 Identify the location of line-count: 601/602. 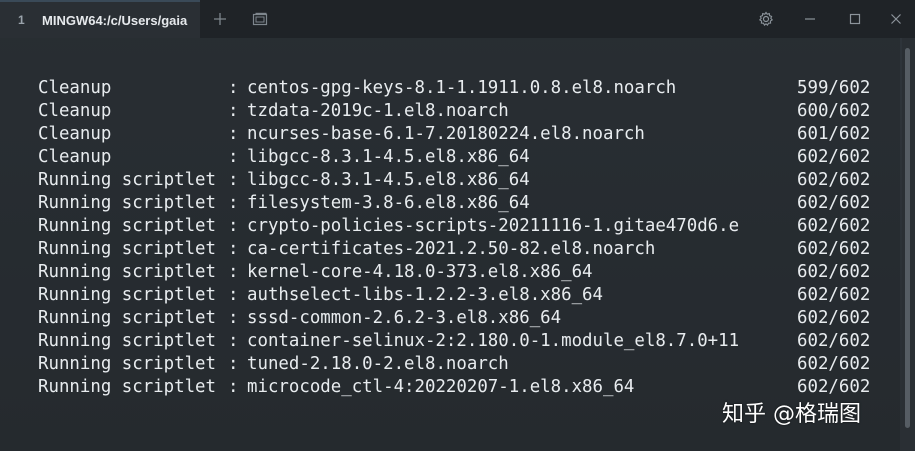
(834, 134).